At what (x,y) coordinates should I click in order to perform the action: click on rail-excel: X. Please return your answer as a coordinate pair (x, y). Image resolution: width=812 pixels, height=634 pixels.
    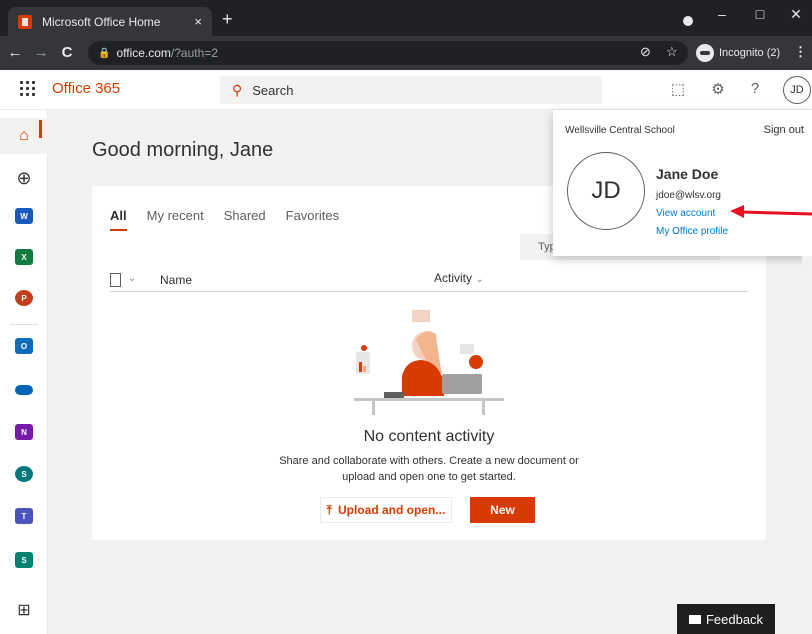
    Looking at the image, I should click on (24, 257).